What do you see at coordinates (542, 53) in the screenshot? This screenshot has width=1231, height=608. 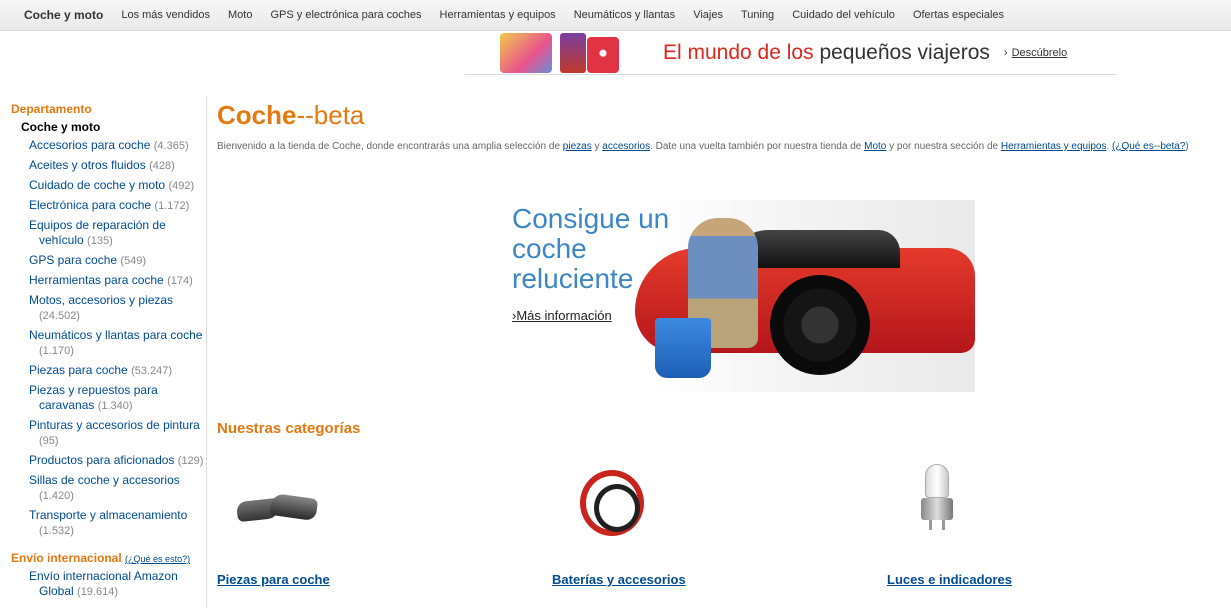 I see `banner-kids-products-image` at bounding box center [542, 53].